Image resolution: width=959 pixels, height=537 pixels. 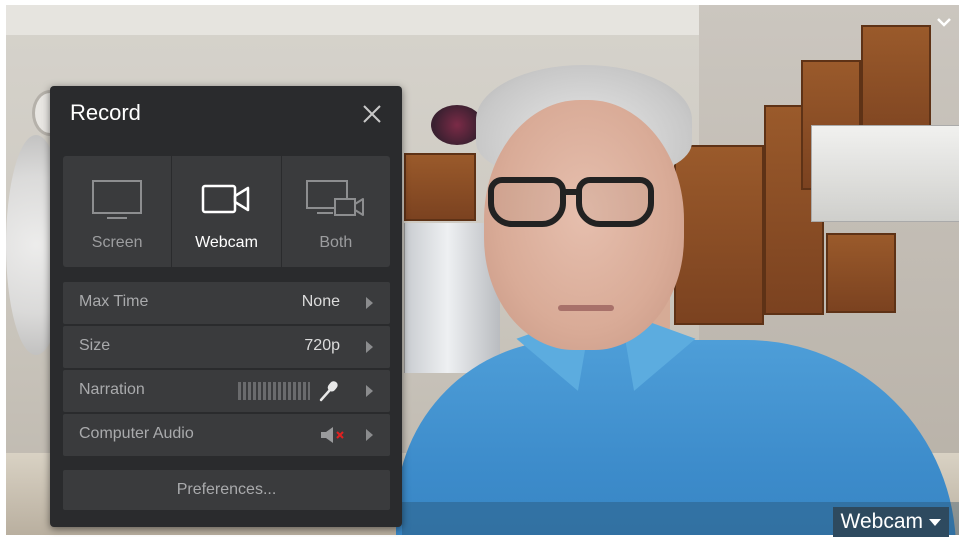 I want to click on webcam-source-dropdown: Webcam, so click(x=890, y=522).